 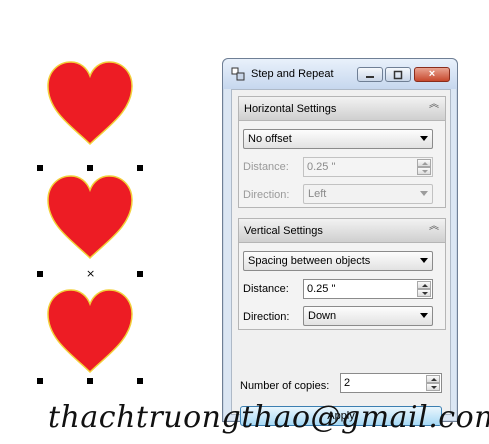 I want to click on maximize-icon, so click(x=398, y=75).